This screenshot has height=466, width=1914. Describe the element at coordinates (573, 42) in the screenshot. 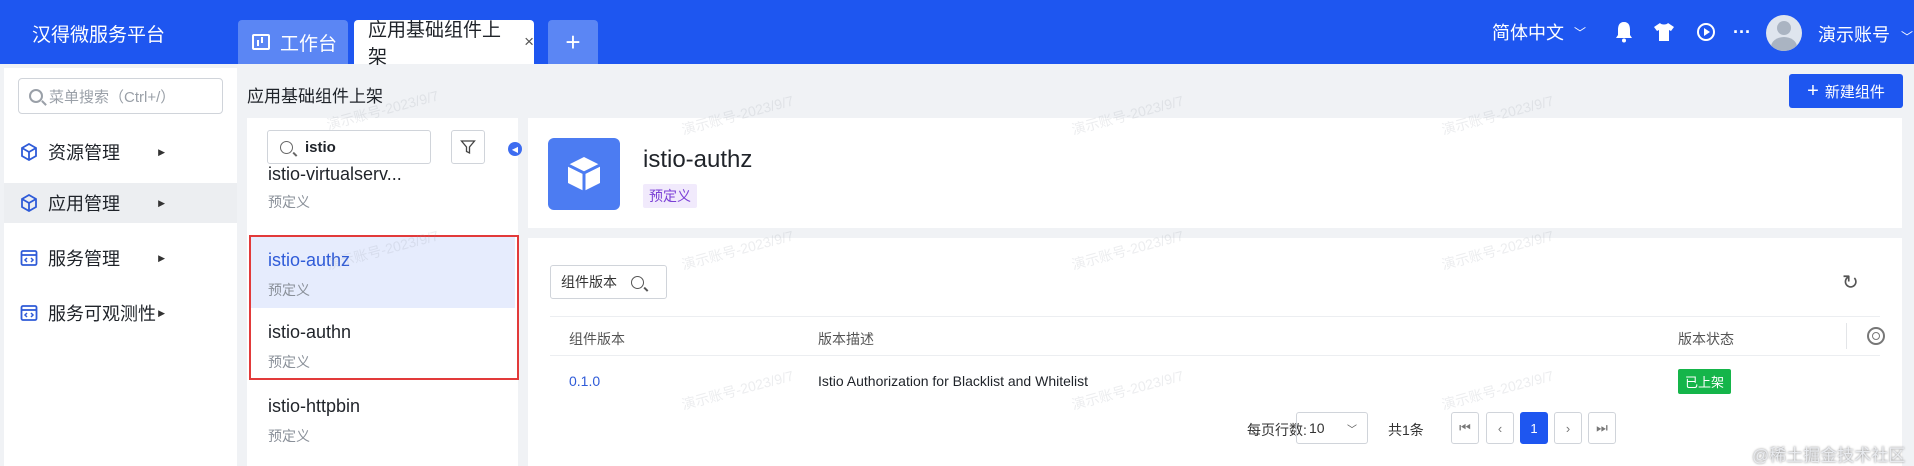

I see `add-tab-button: +` at that location.